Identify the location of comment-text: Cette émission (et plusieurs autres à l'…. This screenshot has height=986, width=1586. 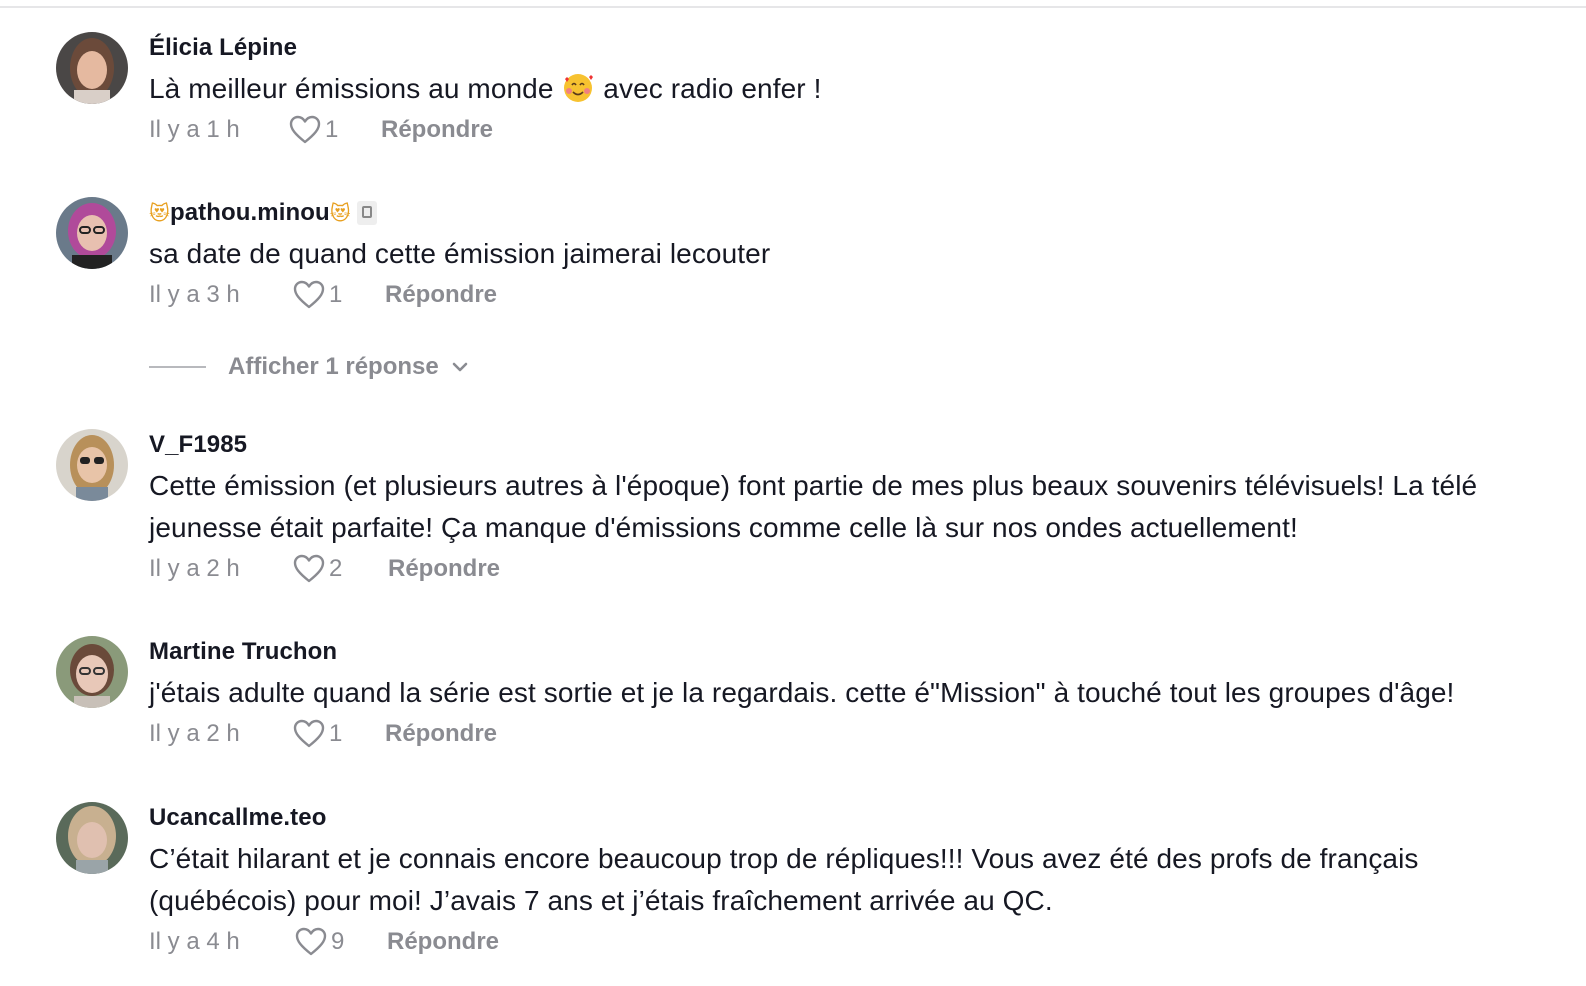
(813, 506).